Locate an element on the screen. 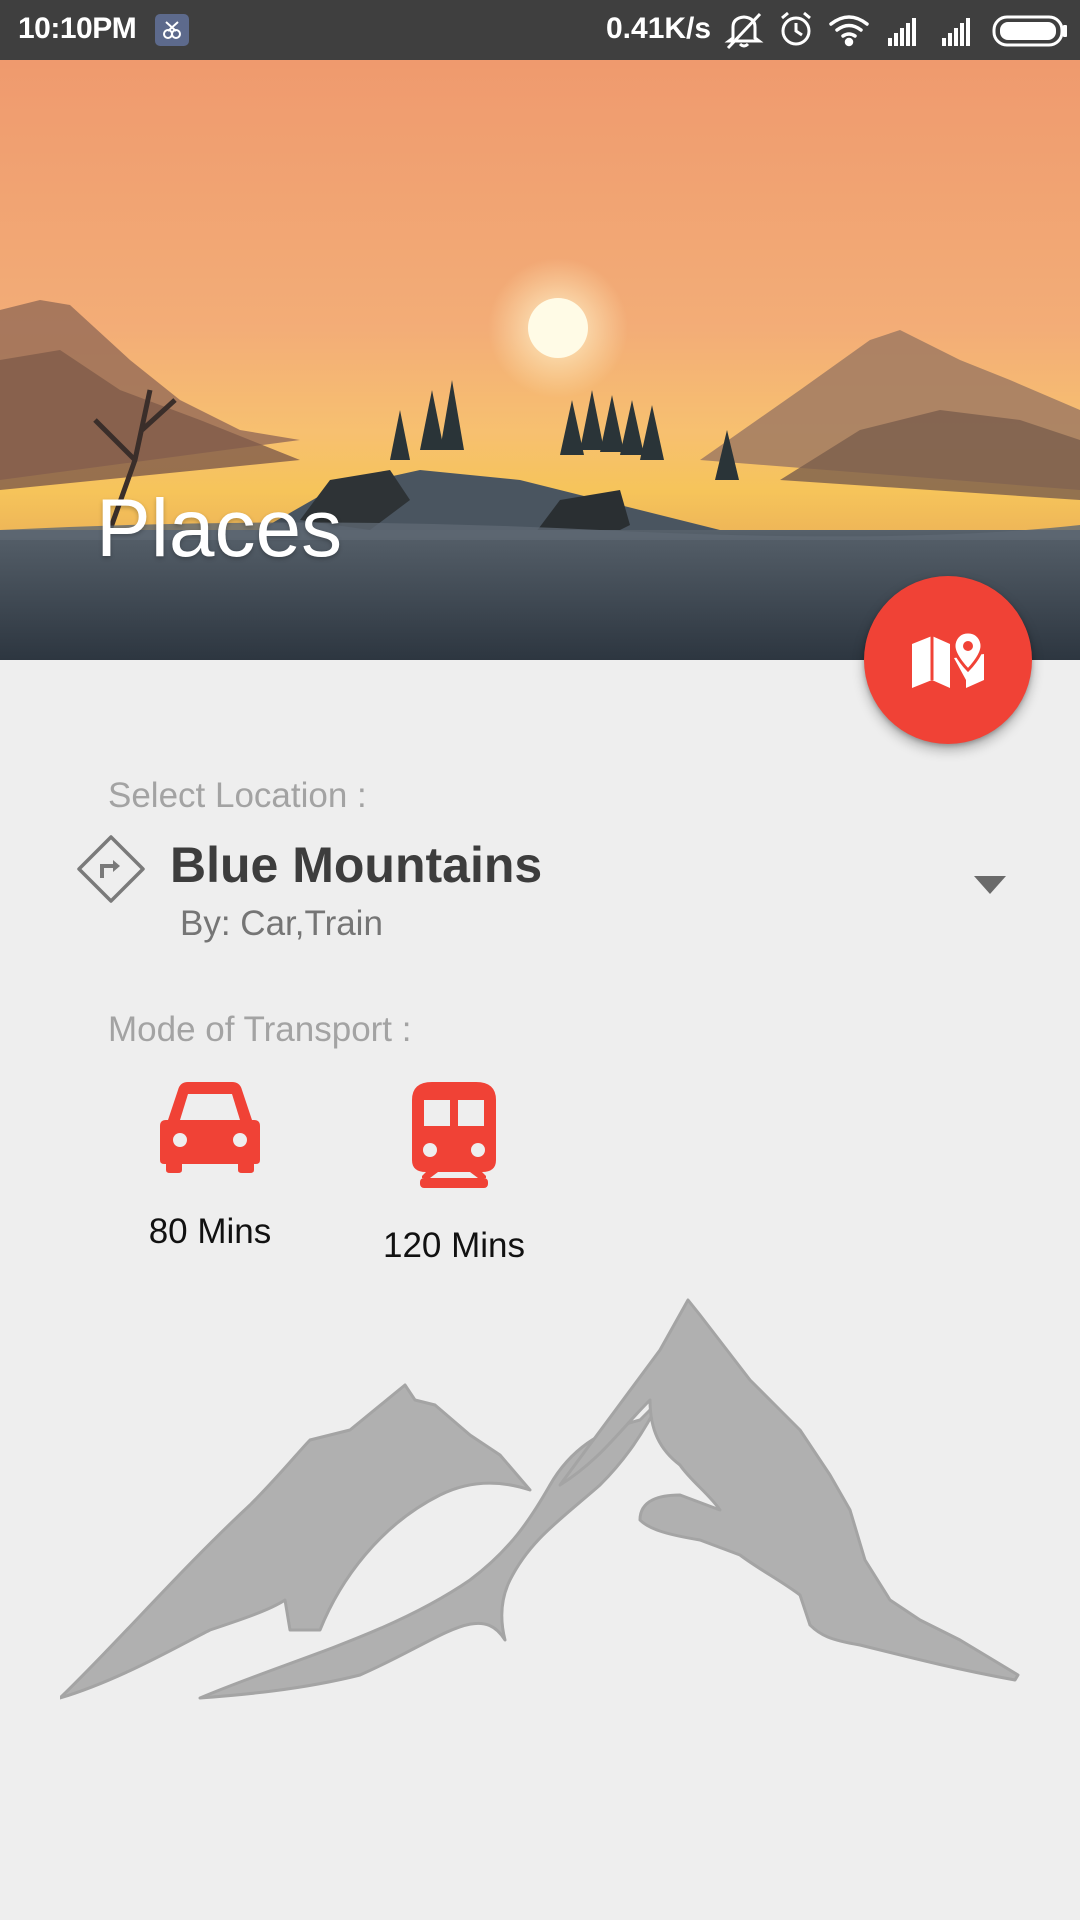 The width and height of the screenshot is (1080, 1920). mute-vibrate-icon is located at coordinates (744, 31).